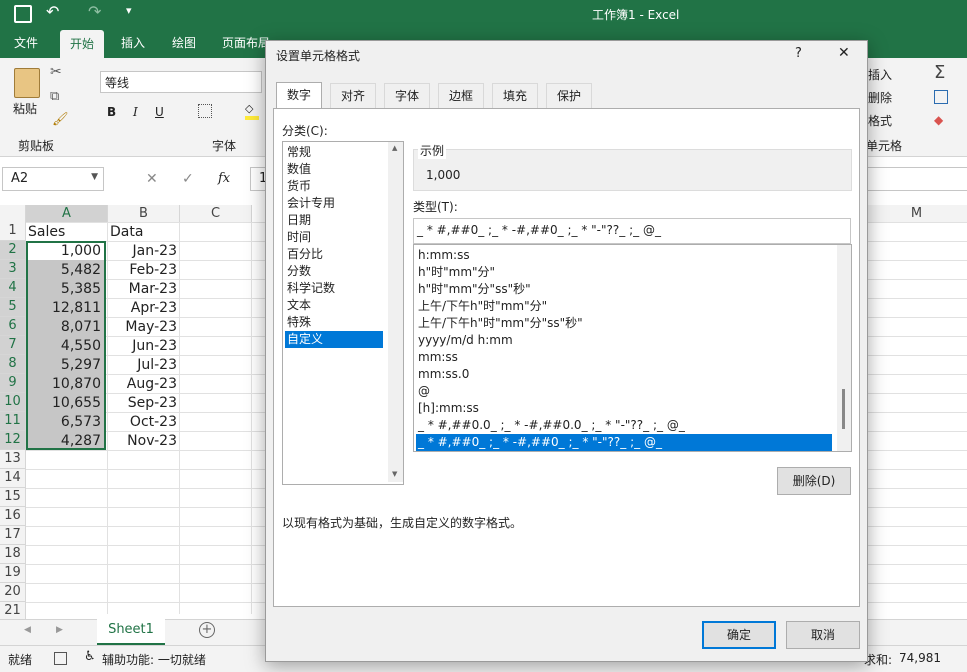 The height and width of the screenshot is (672, 967). Describe the element at coordinates (13, 250) in the screenshot. I see `row-header: 2` at that location.